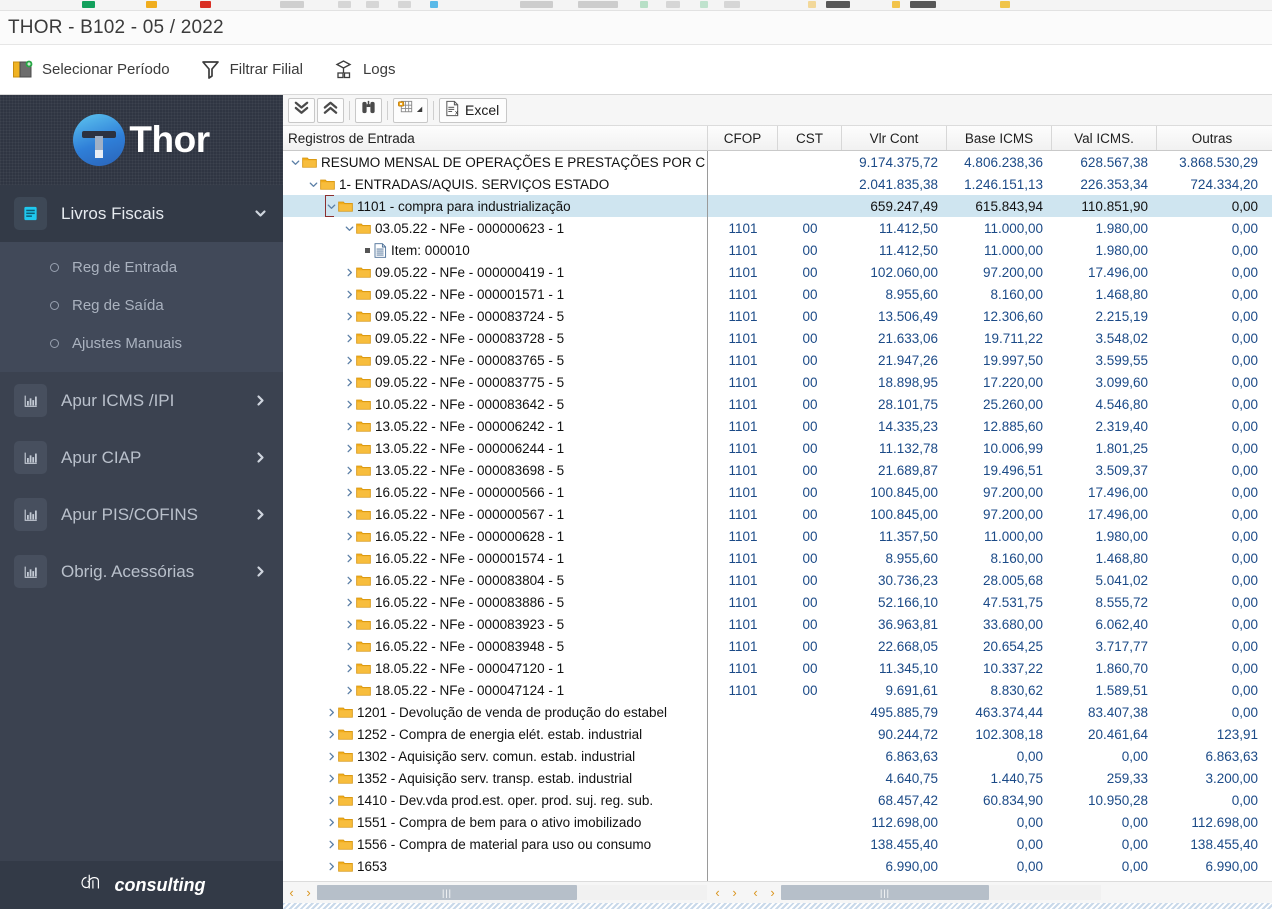 This screenshot has height=909, width=1272. Describe the element at coordinates (495, 184) in the screenshot. I see `tree-cell: 1- ENTRADAS/AQUIS. SERVIÇOS ESTADO` at that location.